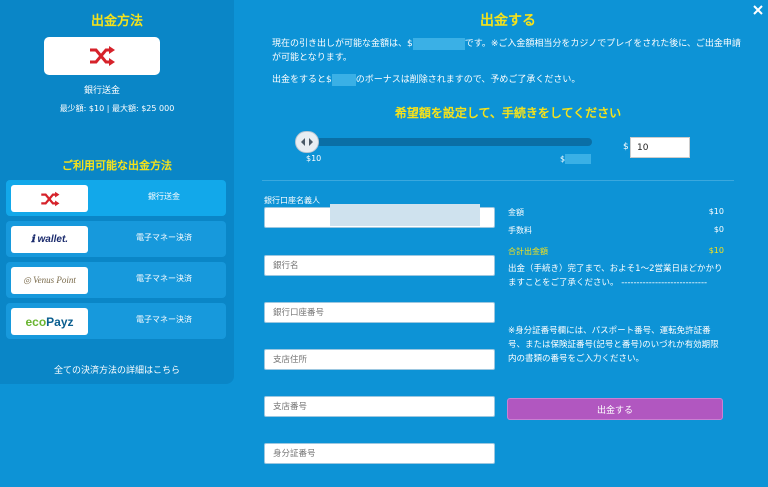 Image resolution: width=768 pixels, height=487 pixels. Describe the element at coordinates (758, 10) in the screenshot. I see `close-icon` at that location.